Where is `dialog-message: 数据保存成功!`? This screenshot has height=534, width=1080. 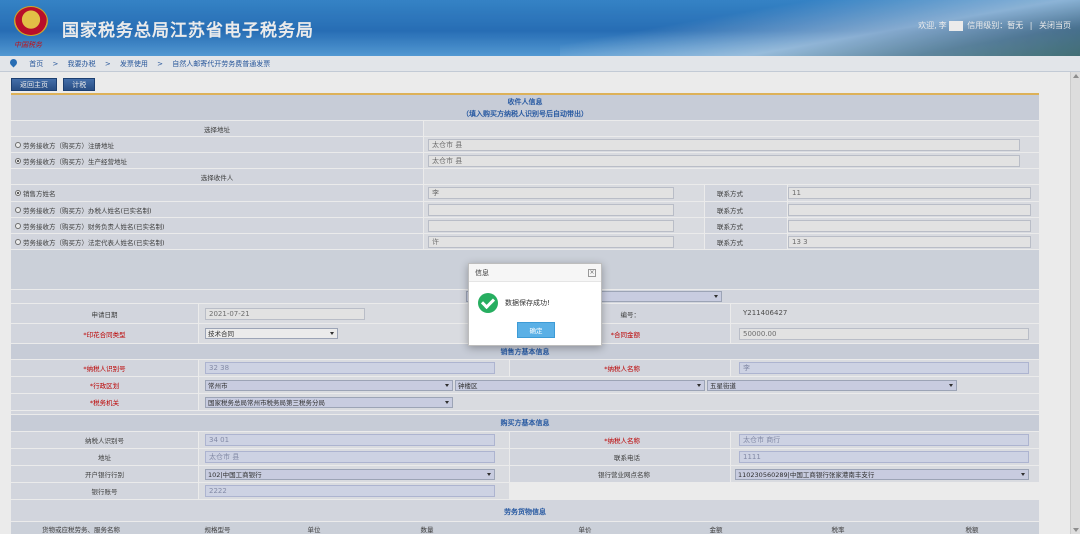
dialog-message: 数据保存成功! is located at coordinates (527, 303).